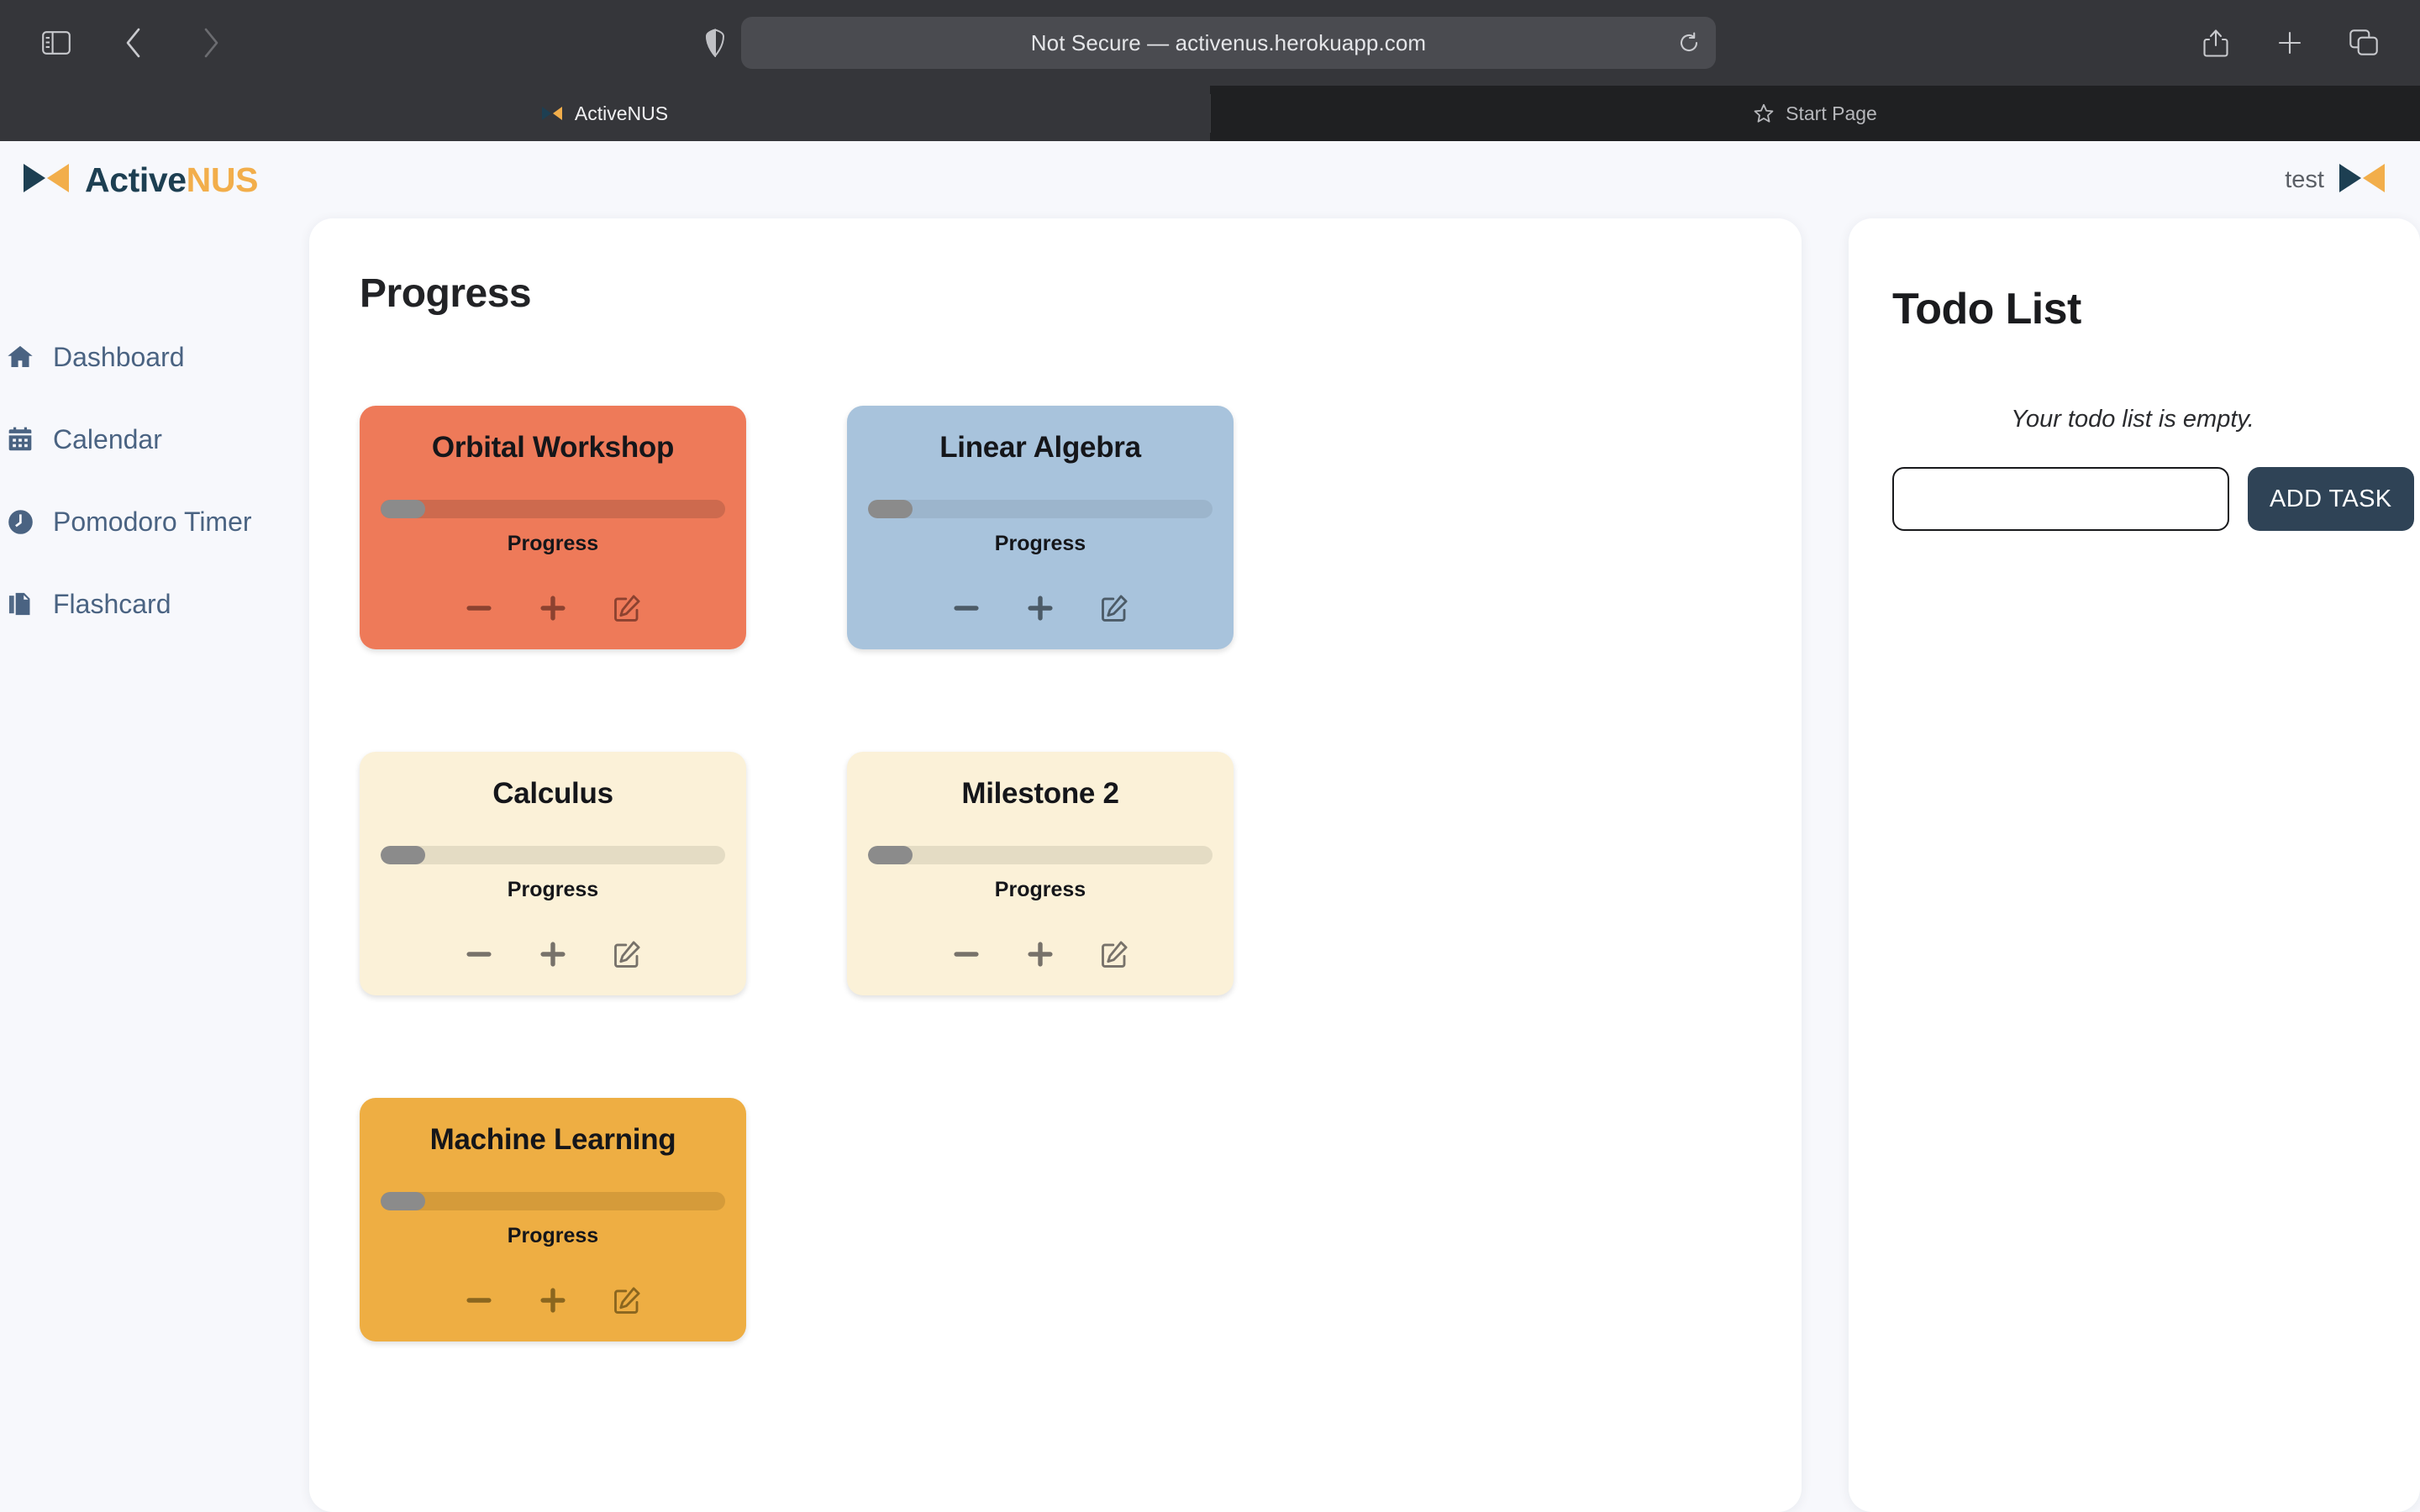  I want to click on toolbar-left-controls, so click(134, 43).